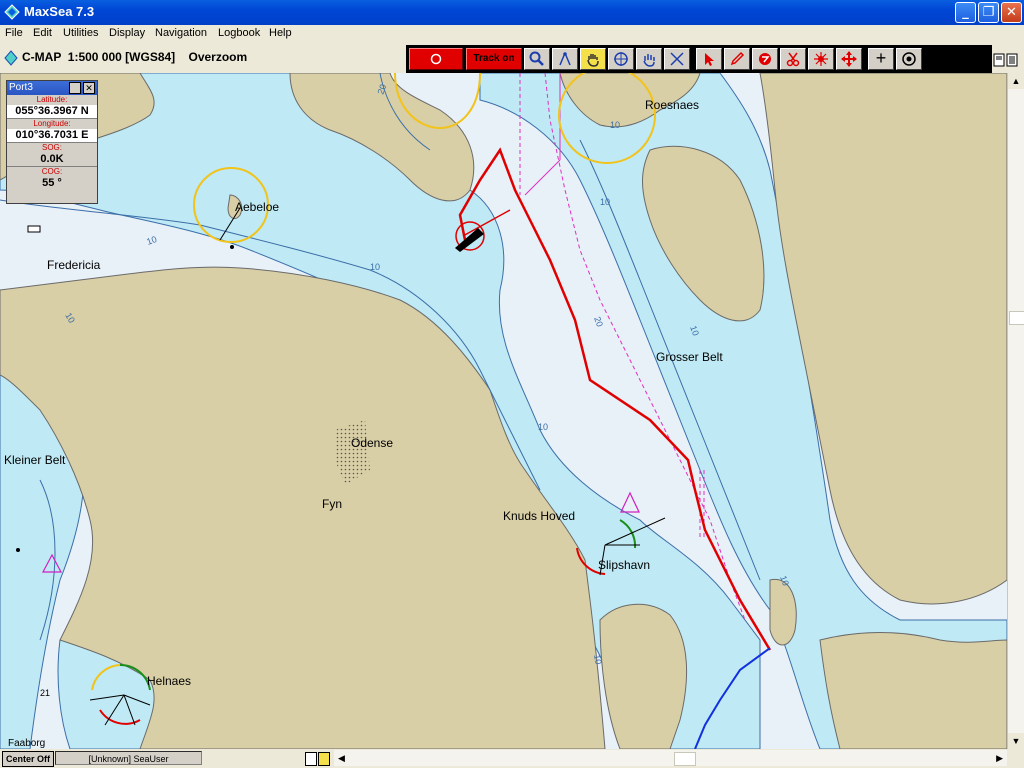 This screenshot has width=1024, height=768. Describe the element at coordinates (324, 759) in the screenshot. I see `folder-icon` at that location.